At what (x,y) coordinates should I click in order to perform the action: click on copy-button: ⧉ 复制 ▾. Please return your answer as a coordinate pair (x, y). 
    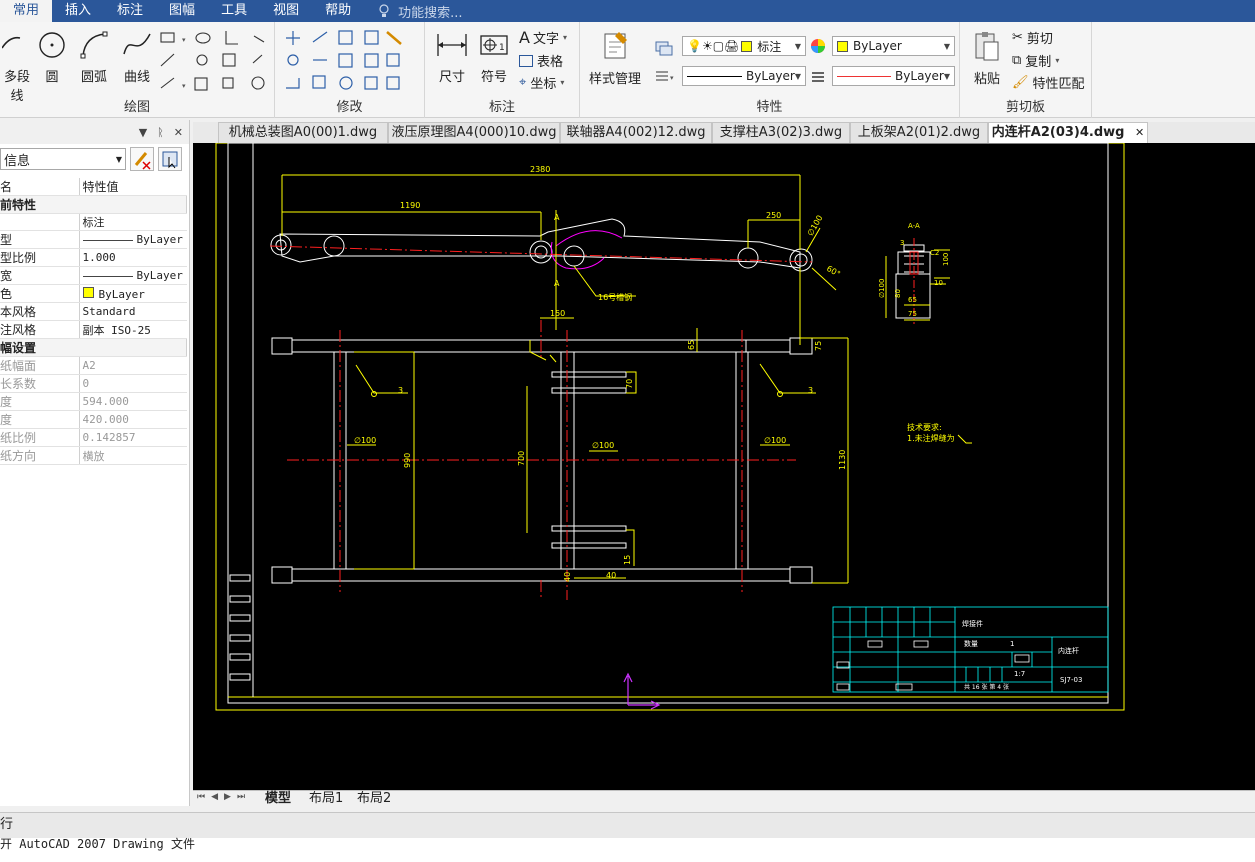
    Looking at the image, I should click on (1035, 60).